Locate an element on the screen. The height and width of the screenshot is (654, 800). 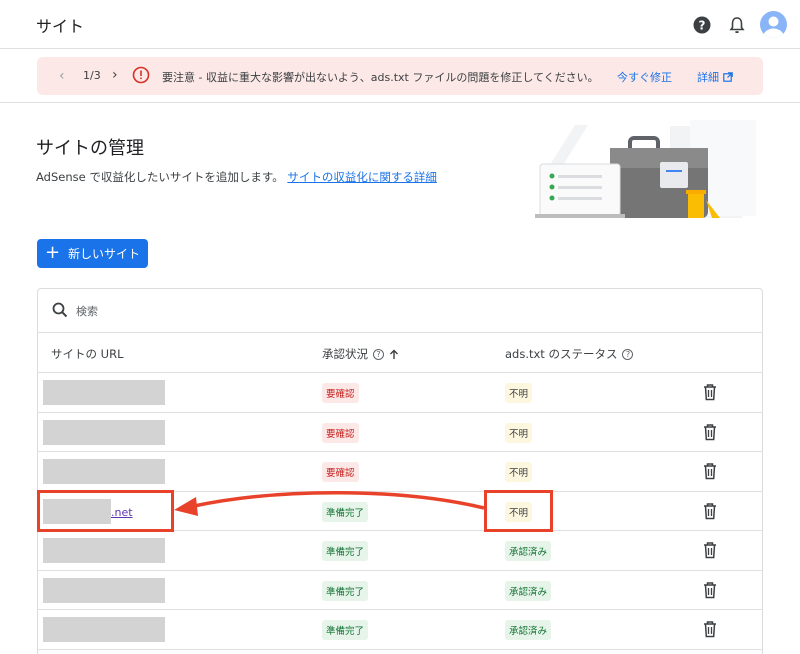
details-label: 詳細 is located at coordinates (708, 77).